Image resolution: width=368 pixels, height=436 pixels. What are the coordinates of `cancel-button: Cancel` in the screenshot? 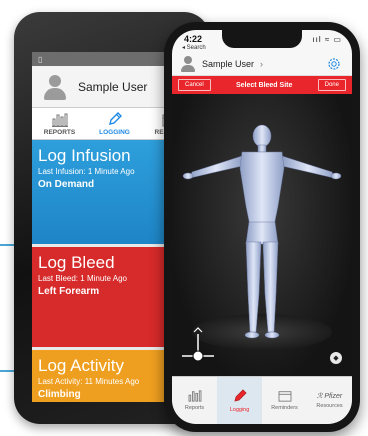 It's located at (194, 85).